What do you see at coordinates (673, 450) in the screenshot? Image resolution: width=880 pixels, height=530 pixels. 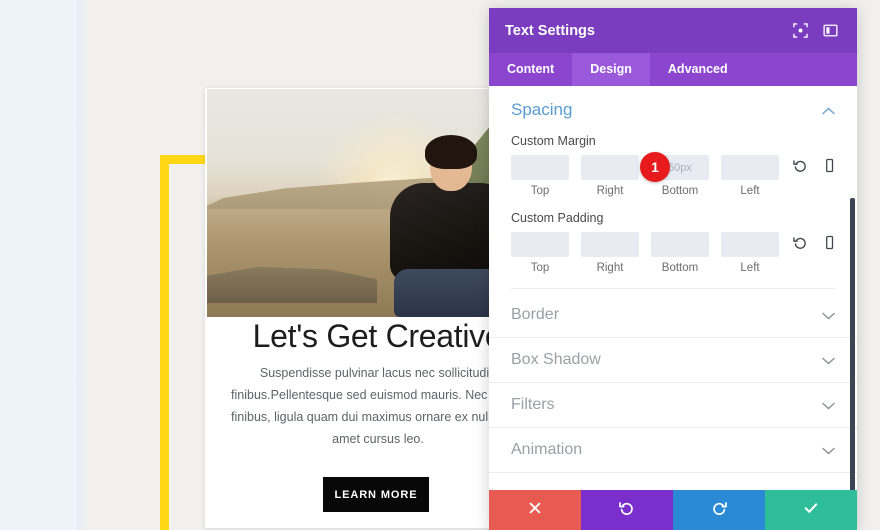 I see `section-animation: Animation` at bounding box center [673, 450].